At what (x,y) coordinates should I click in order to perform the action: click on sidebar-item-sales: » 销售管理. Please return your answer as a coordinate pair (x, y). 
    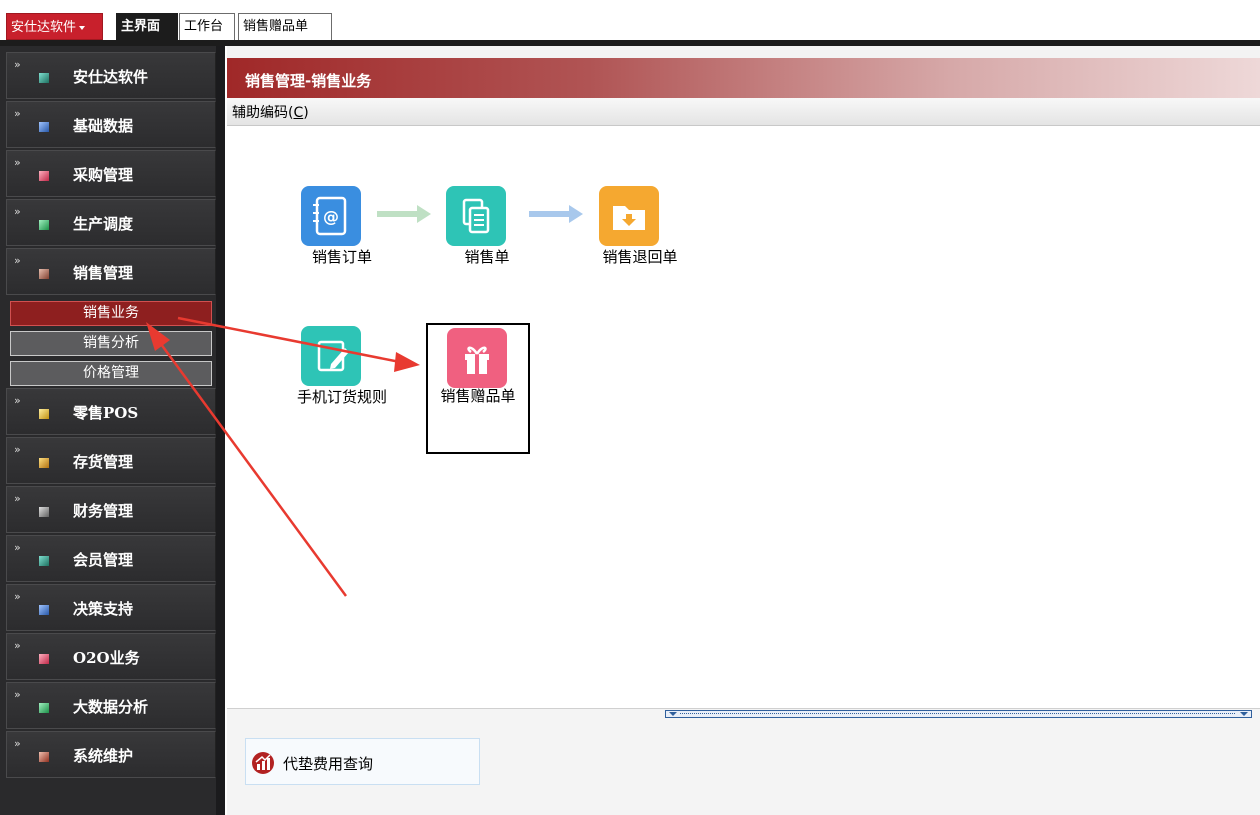
    Looking at the image, I should click on (111, 271).